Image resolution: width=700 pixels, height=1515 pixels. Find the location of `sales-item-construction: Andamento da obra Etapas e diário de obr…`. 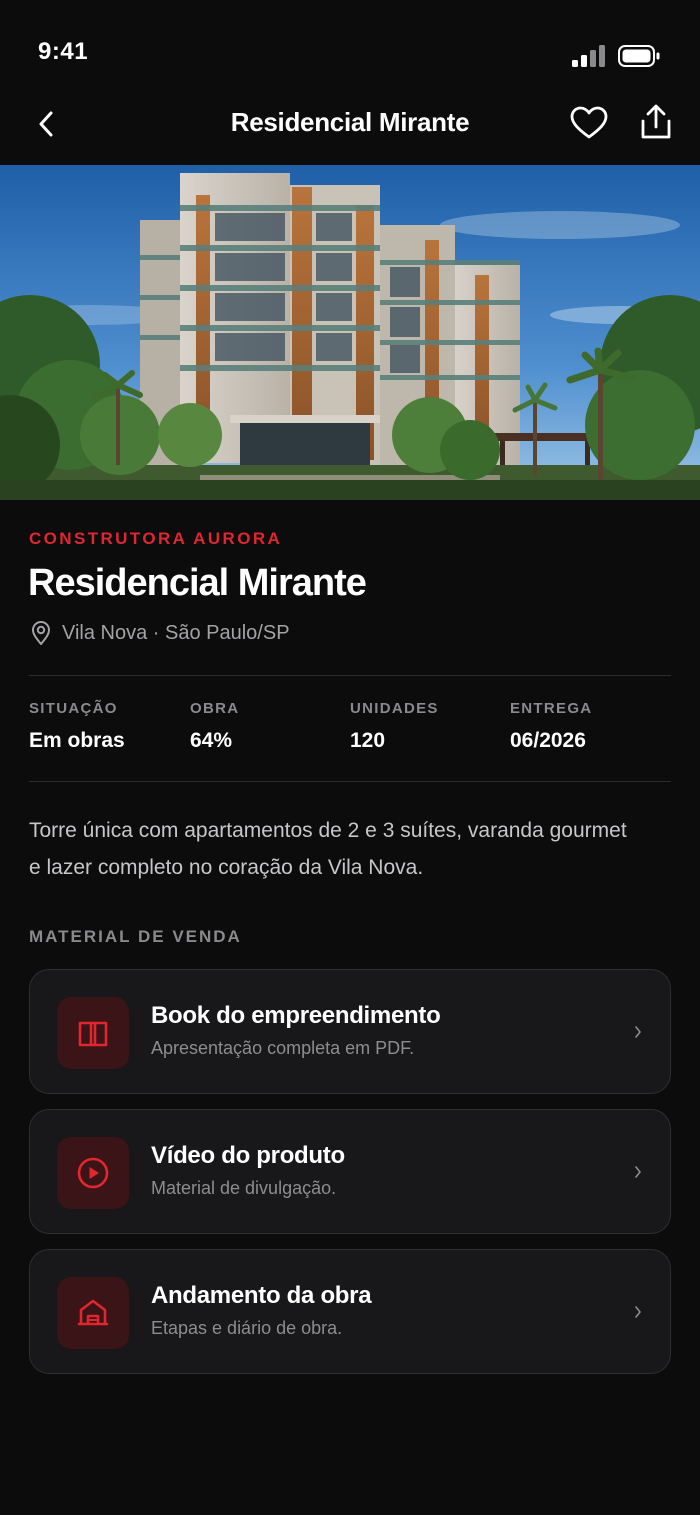

sales-item-construction: Andamento da obra Etapas e diário de obr… is located at coordinates (350, 1311).